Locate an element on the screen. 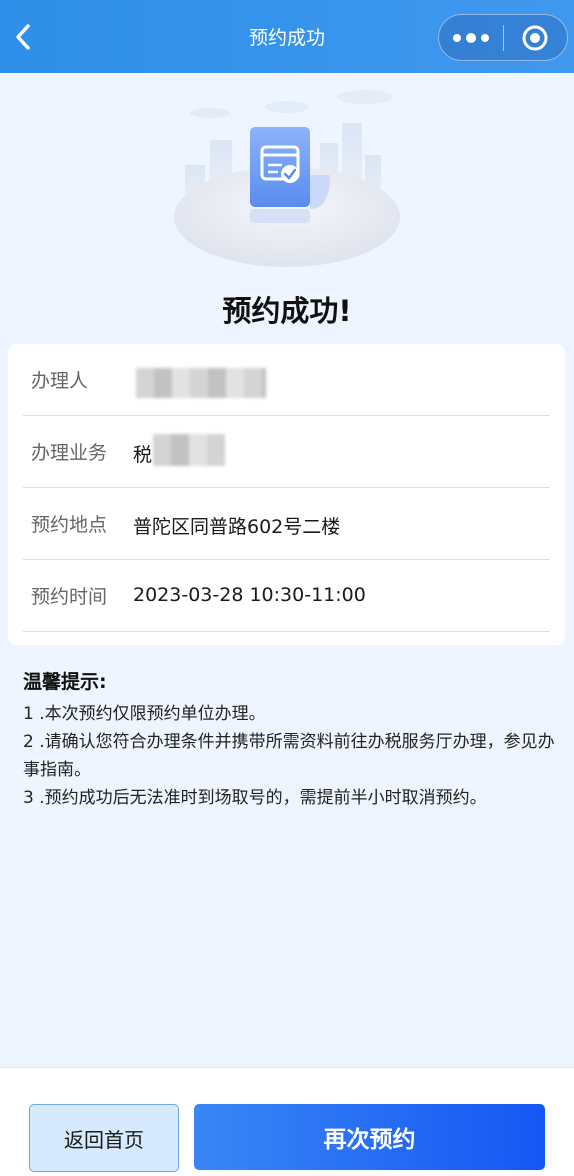 The image size is (574, 1176). calendar-check-icon is located at coordinates (287, 178).